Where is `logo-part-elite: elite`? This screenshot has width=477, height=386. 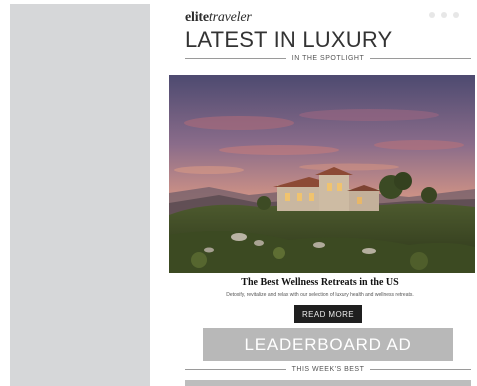
logo-part-elite: elite is located at coordinates (197, 17).